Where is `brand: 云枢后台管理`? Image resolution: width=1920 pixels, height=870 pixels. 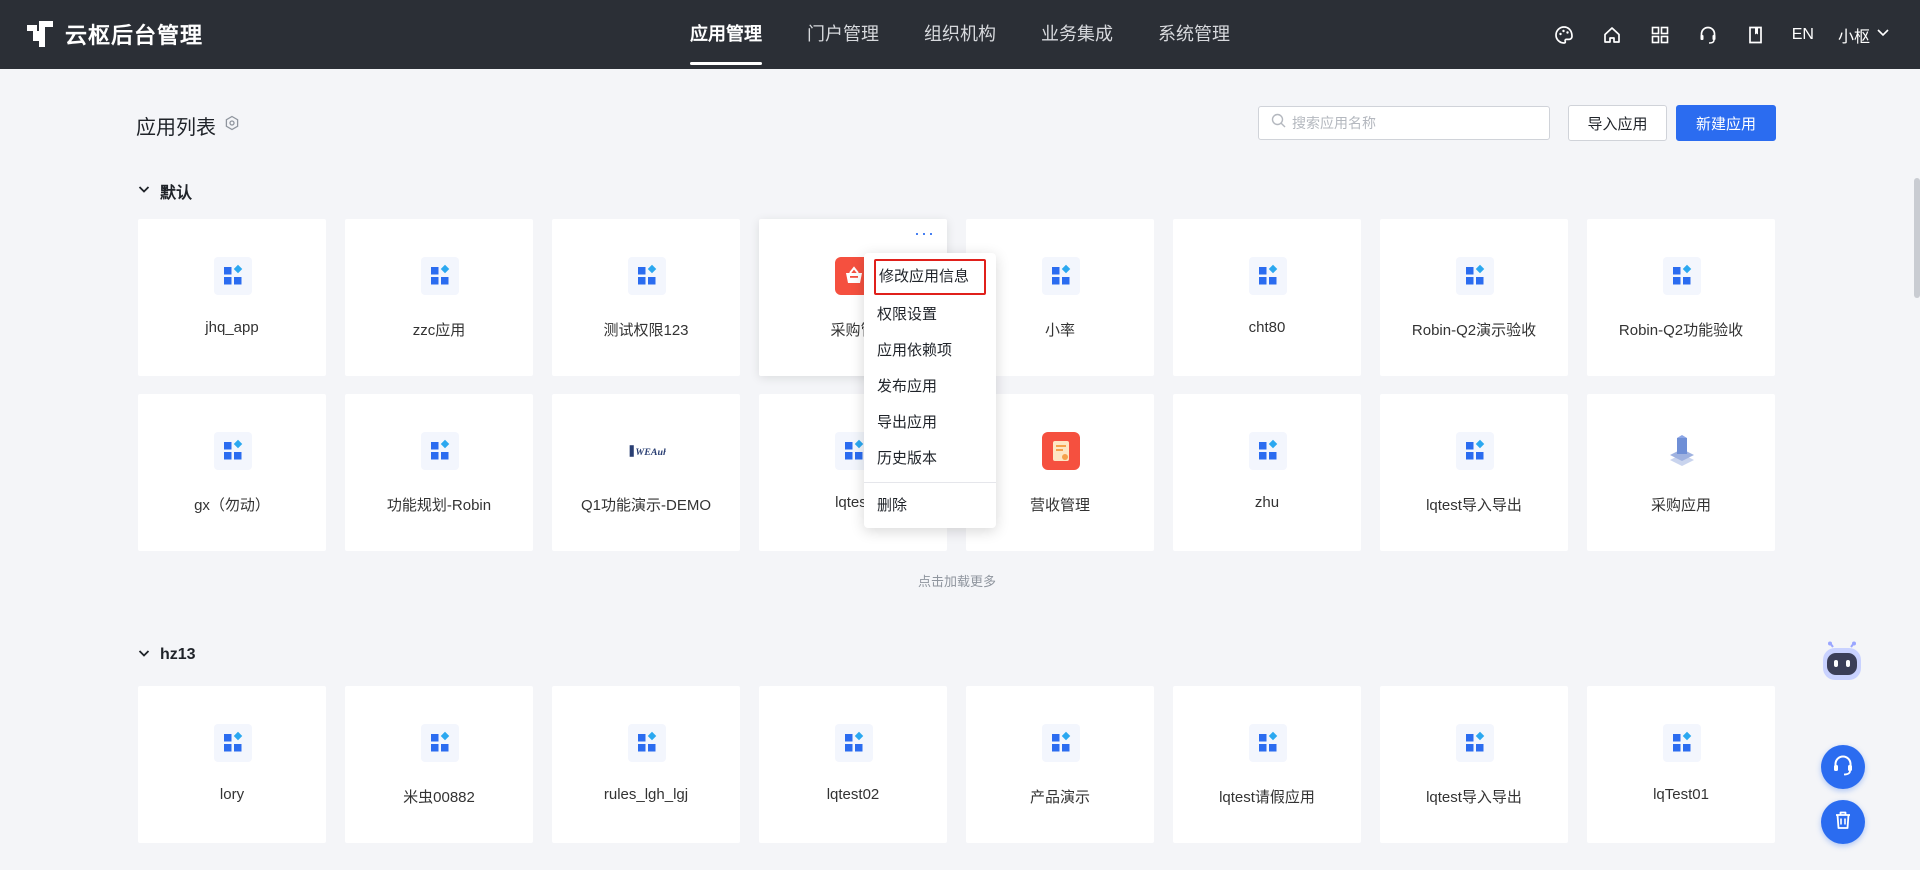
brand: 云枢后台管理 is located at coordinates (115, 34).